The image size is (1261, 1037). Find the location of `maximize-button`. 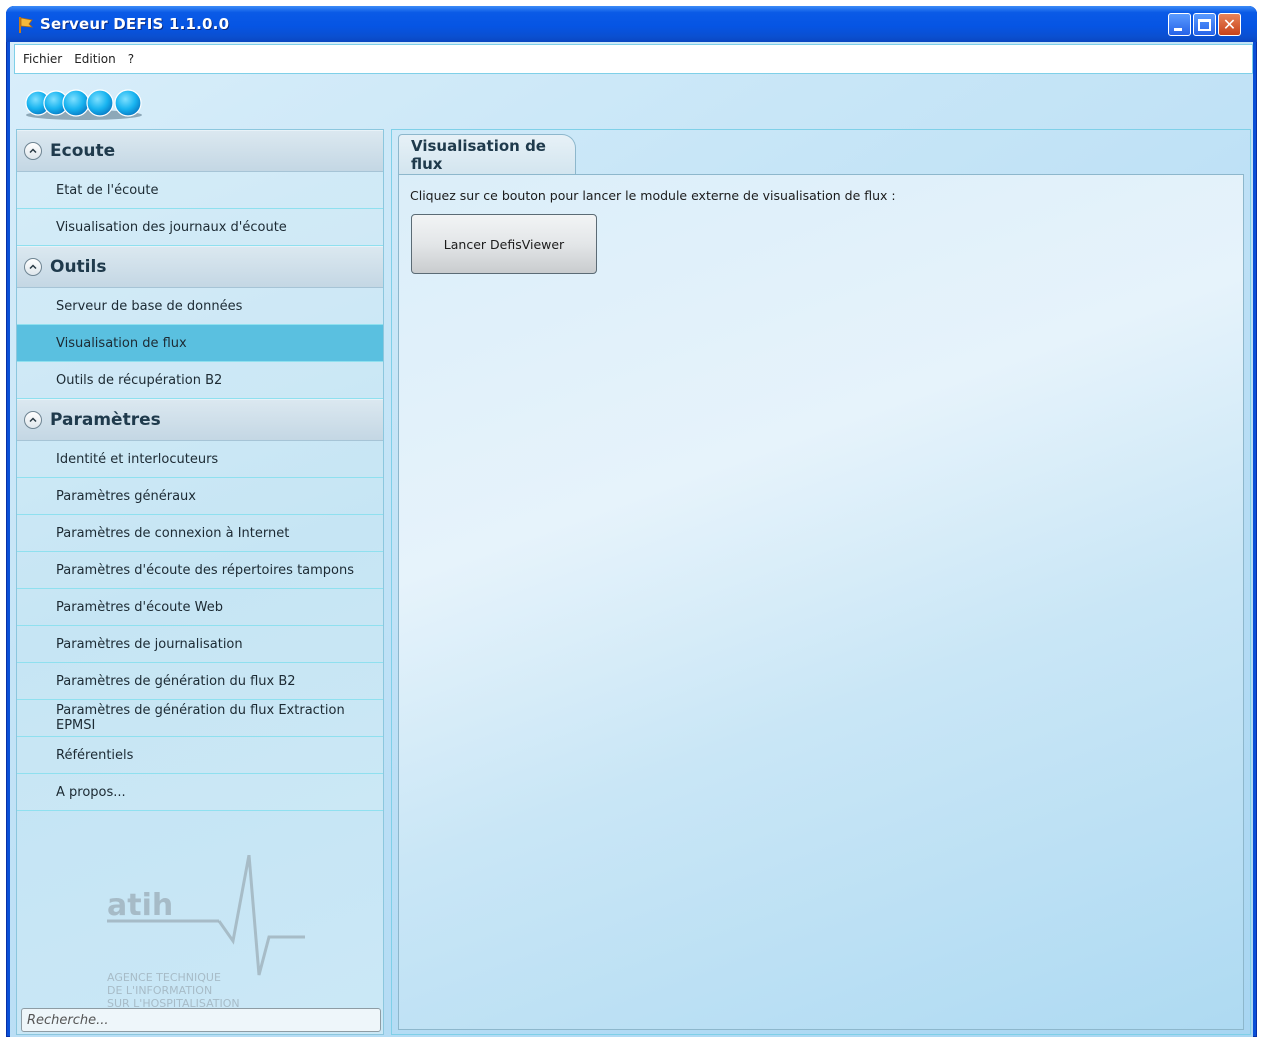

maximize-button is located at coordinates (1204, 24).